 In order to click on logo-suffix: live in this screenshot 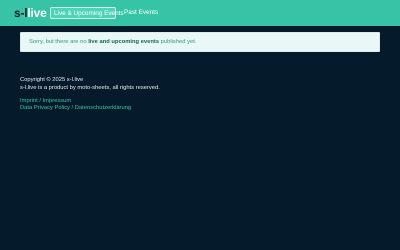, I will do `click(37, 13)`.